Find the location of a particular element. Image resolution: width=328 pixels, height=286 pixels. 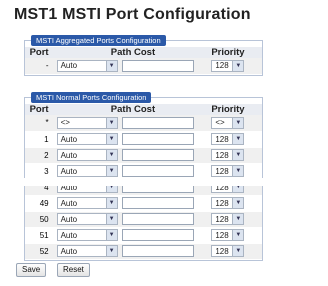

port-cell: 2 is located at coordinates (41, 155).